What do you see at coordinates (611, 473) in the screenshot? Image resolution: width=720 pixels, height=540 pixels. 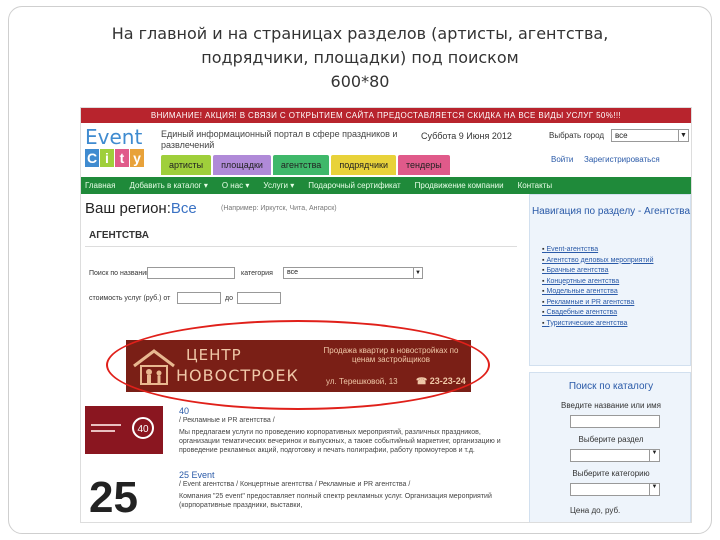 I see `search-category-label: Выберите категорию` at bounding box center [611, 473].